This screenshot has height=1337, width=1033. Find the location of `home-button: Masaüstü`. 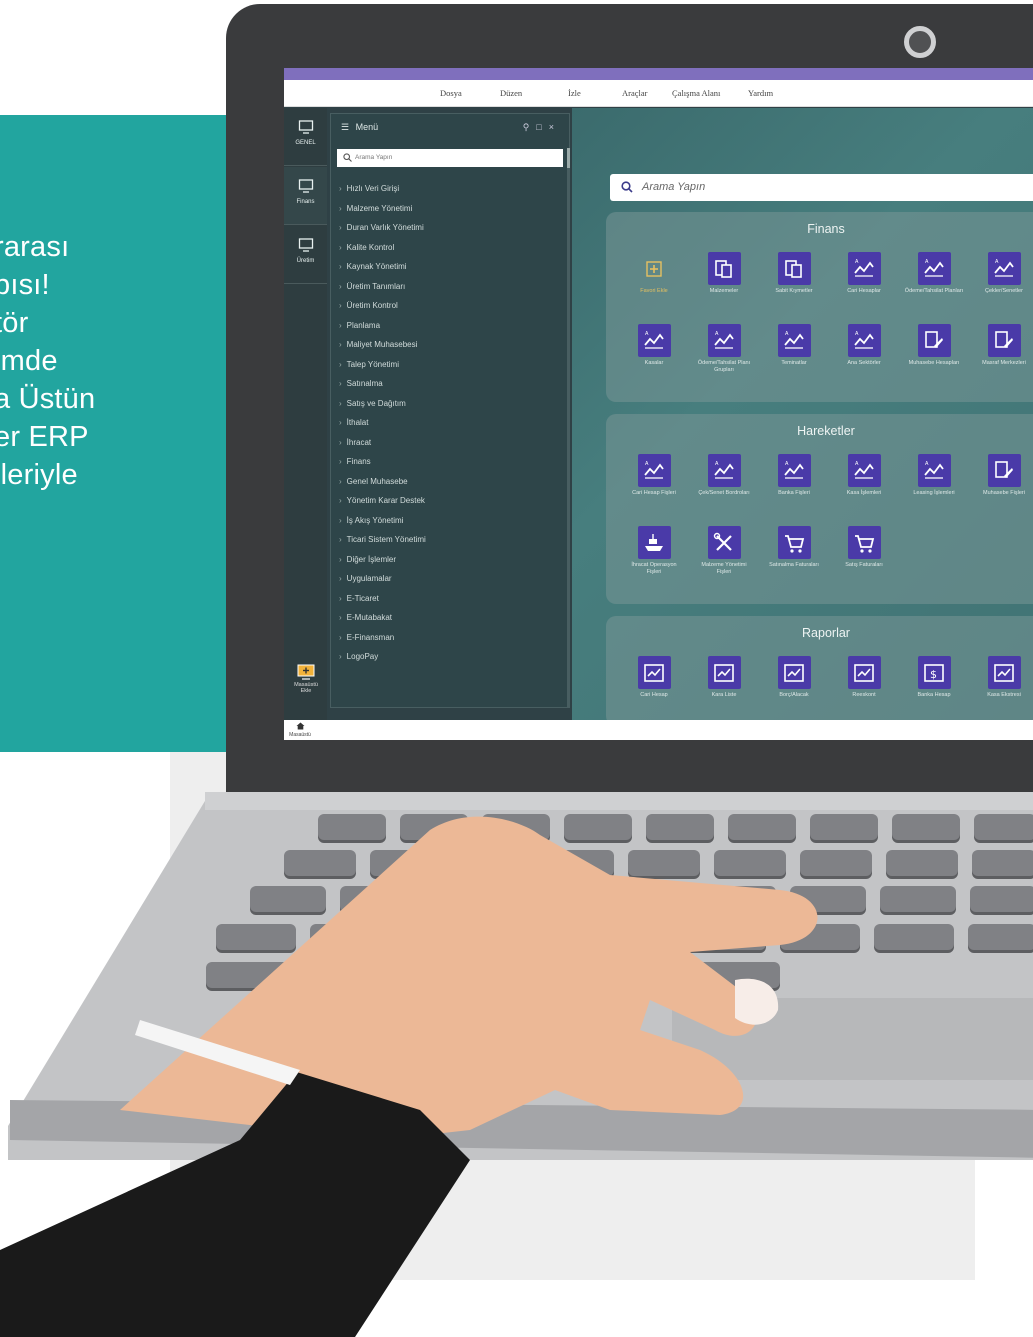

home-button: Masaüstü is located at coordinates (300, 730).